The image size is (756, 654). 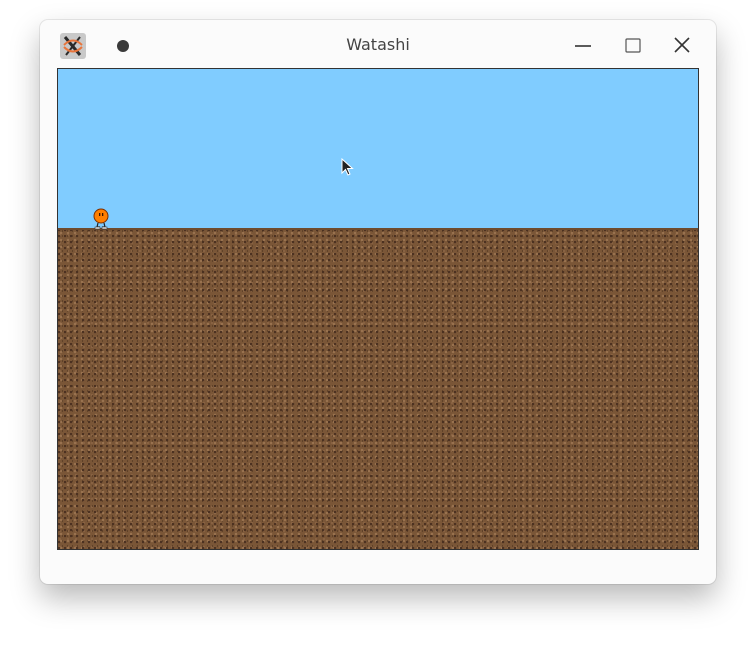 I want to click on player-character-icon, so click(x=101, y=219).